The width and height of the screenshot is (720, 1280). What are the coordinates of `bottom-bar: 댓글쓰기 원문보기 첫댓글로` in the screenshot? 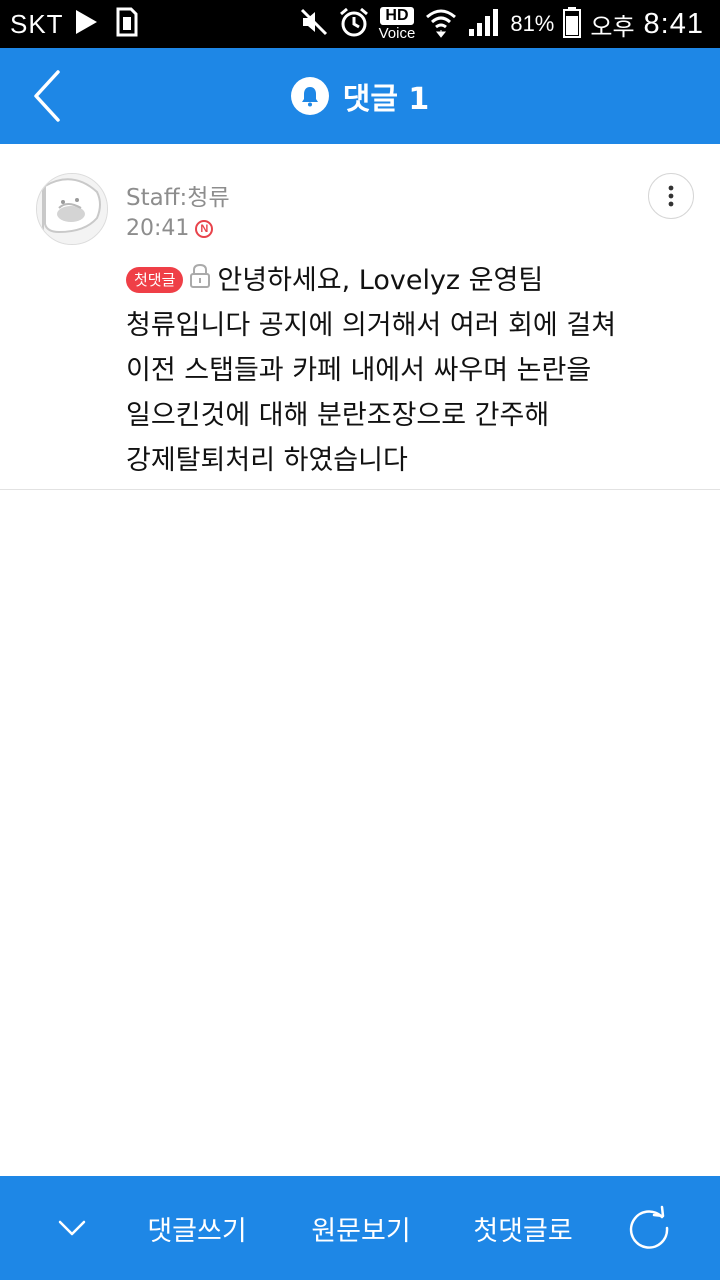 It's located at (360, 1228).